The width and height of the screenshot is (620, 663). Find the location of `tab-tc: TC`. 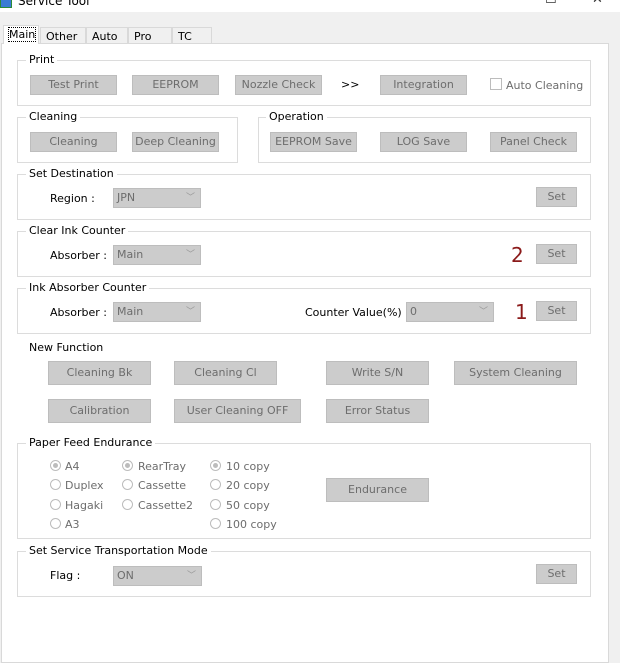

tab-tc: TC is located at coordinates (192, 35).